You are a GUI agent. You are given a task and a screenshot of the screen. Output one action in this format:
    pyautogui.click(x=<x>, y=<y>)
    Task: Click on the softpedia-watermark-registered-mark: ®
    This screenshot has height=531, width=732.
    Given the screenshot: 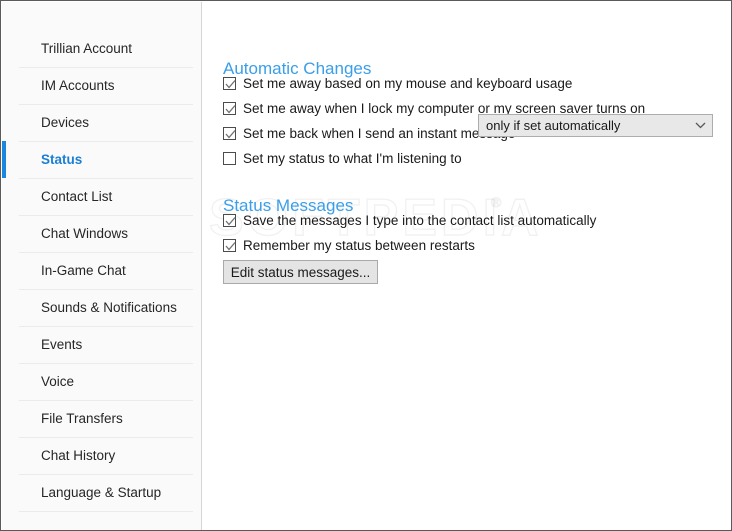 What is the action you would take?
    pyautogui.click(x=496, y=202)
    